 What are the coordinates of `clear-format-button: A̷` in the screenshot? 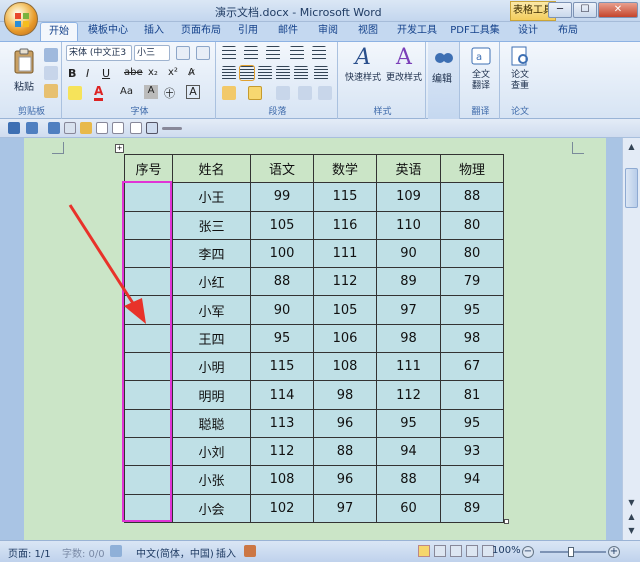 It's located at (191, 72).